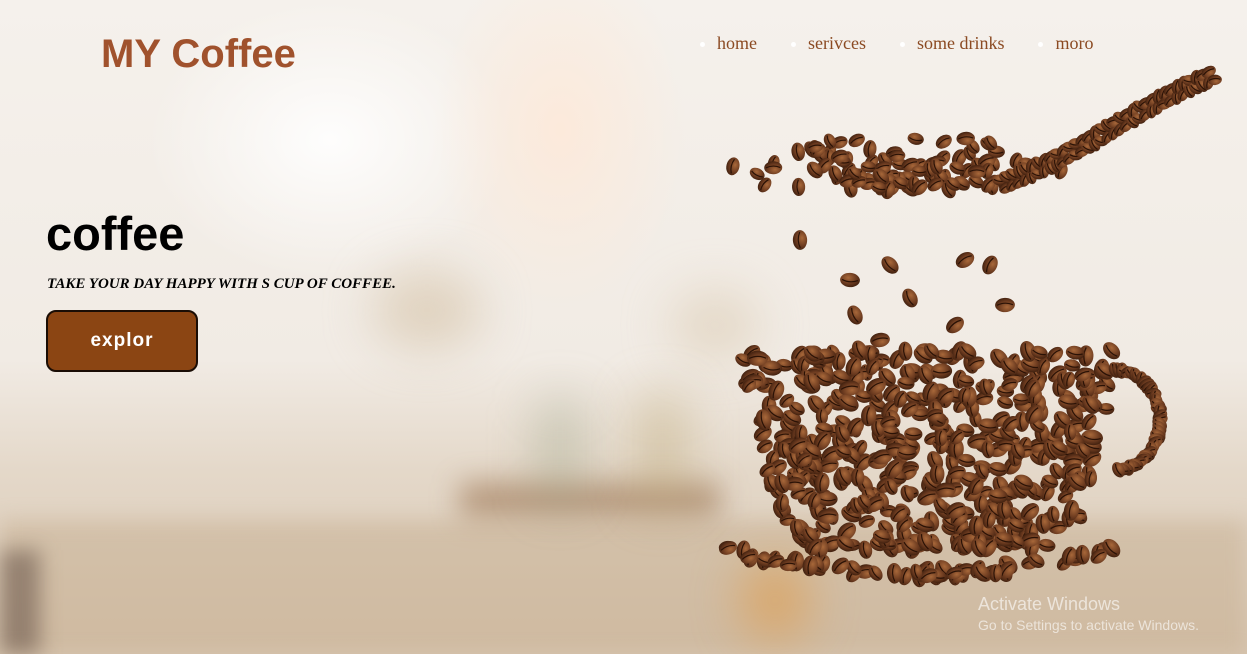 Image resolution: width=1247 pixels, height=654 pixels. I want to click on site-logo: MY Coffee, so click(198, 54).